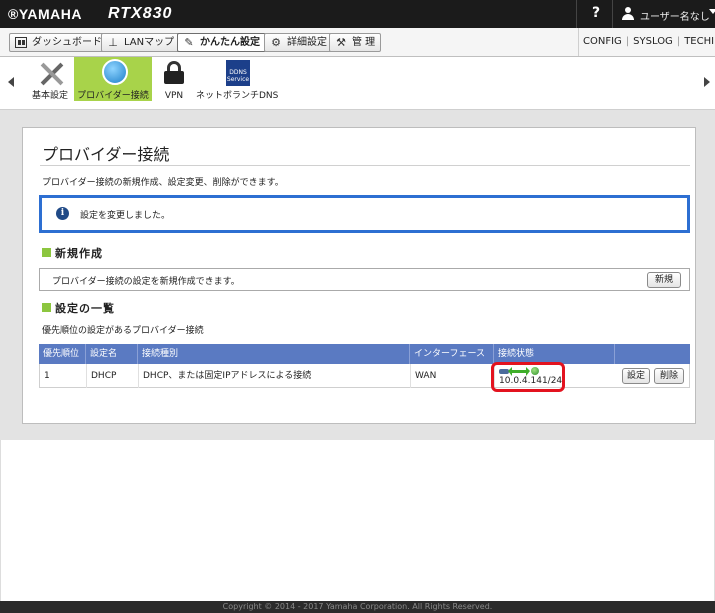 This screenshot has height=613, width=715. What do you see at coordinates (364, 42) in the screenshot?
I see `tab-label: 管 理` at bounding box center [364, 42].